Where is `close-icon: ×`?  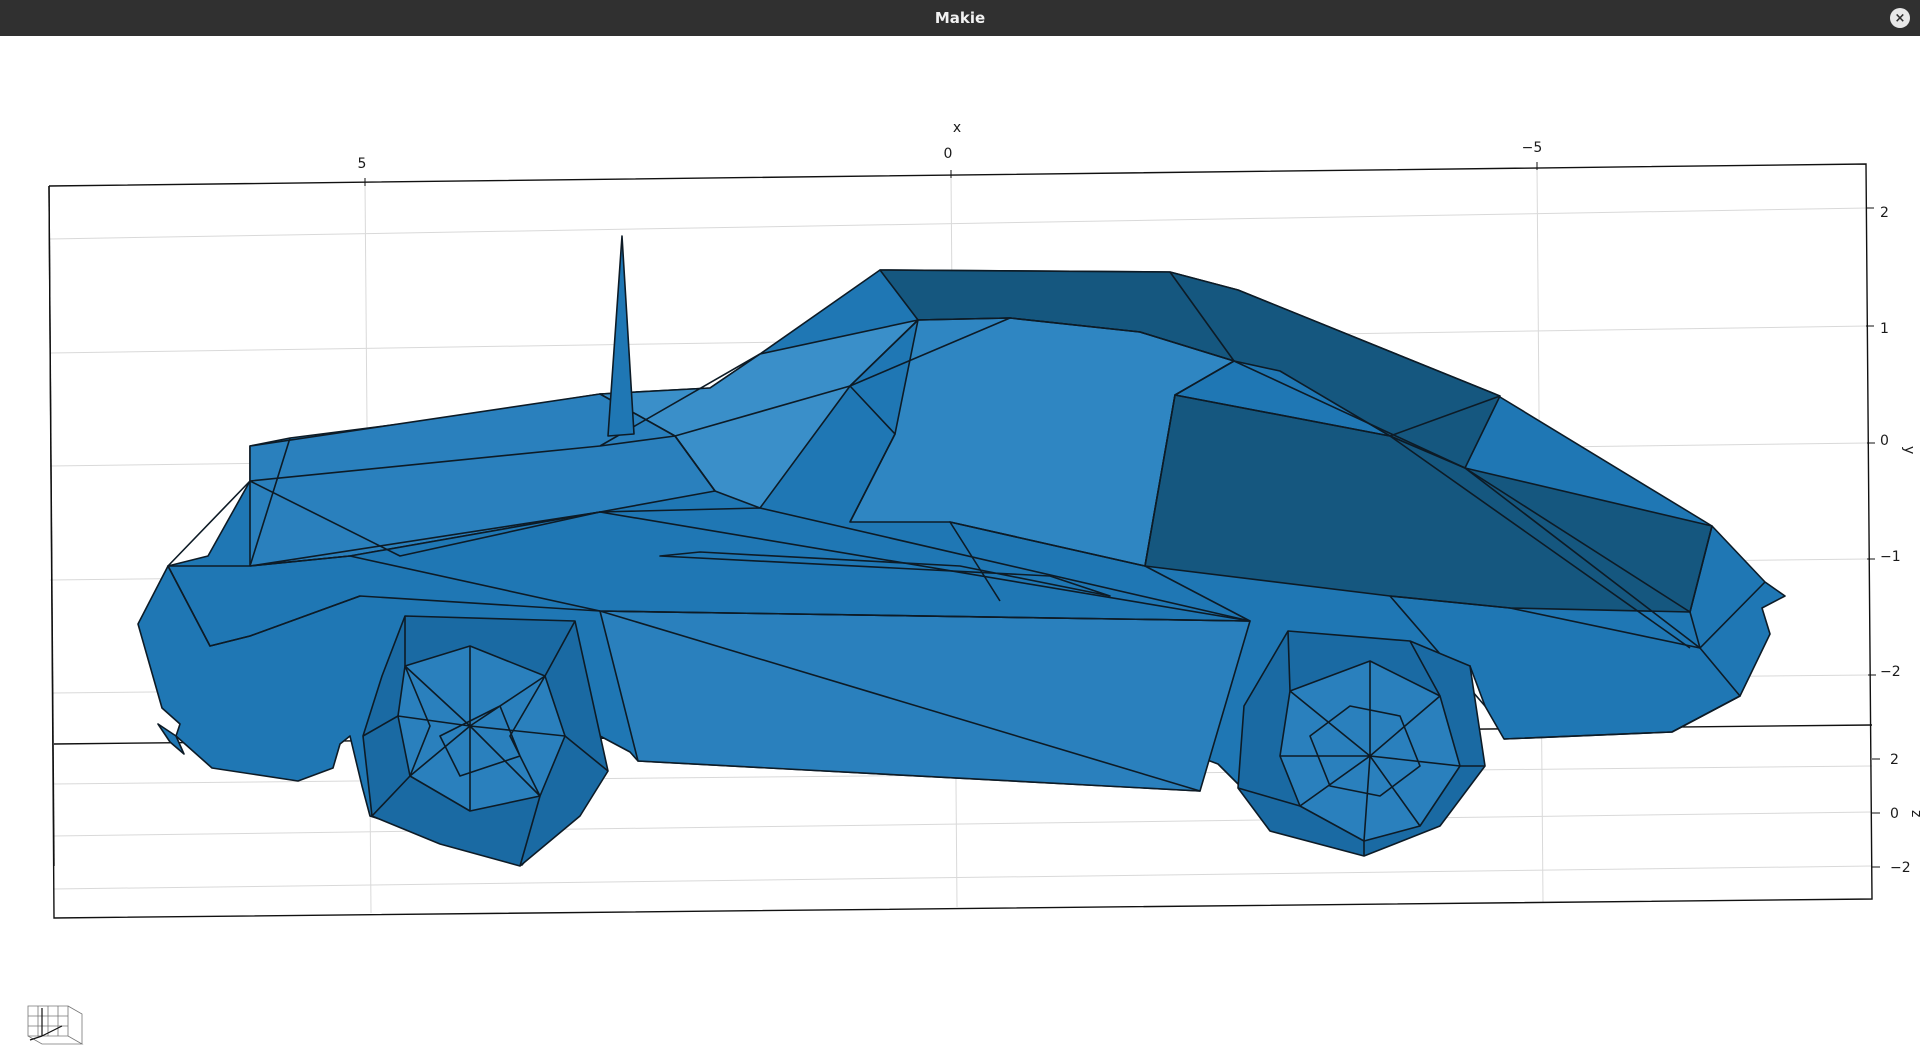 close-icon: × is located at coordinates (1900, 18).